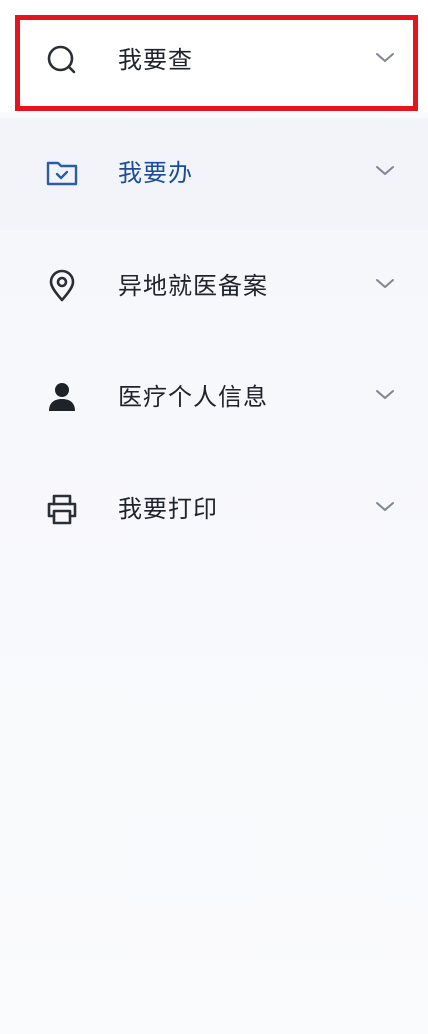 This screenshot has height=1034, width=428. I want to click on menu-item-remote-medical-filing: 异地就医备案, so click(214, 286).